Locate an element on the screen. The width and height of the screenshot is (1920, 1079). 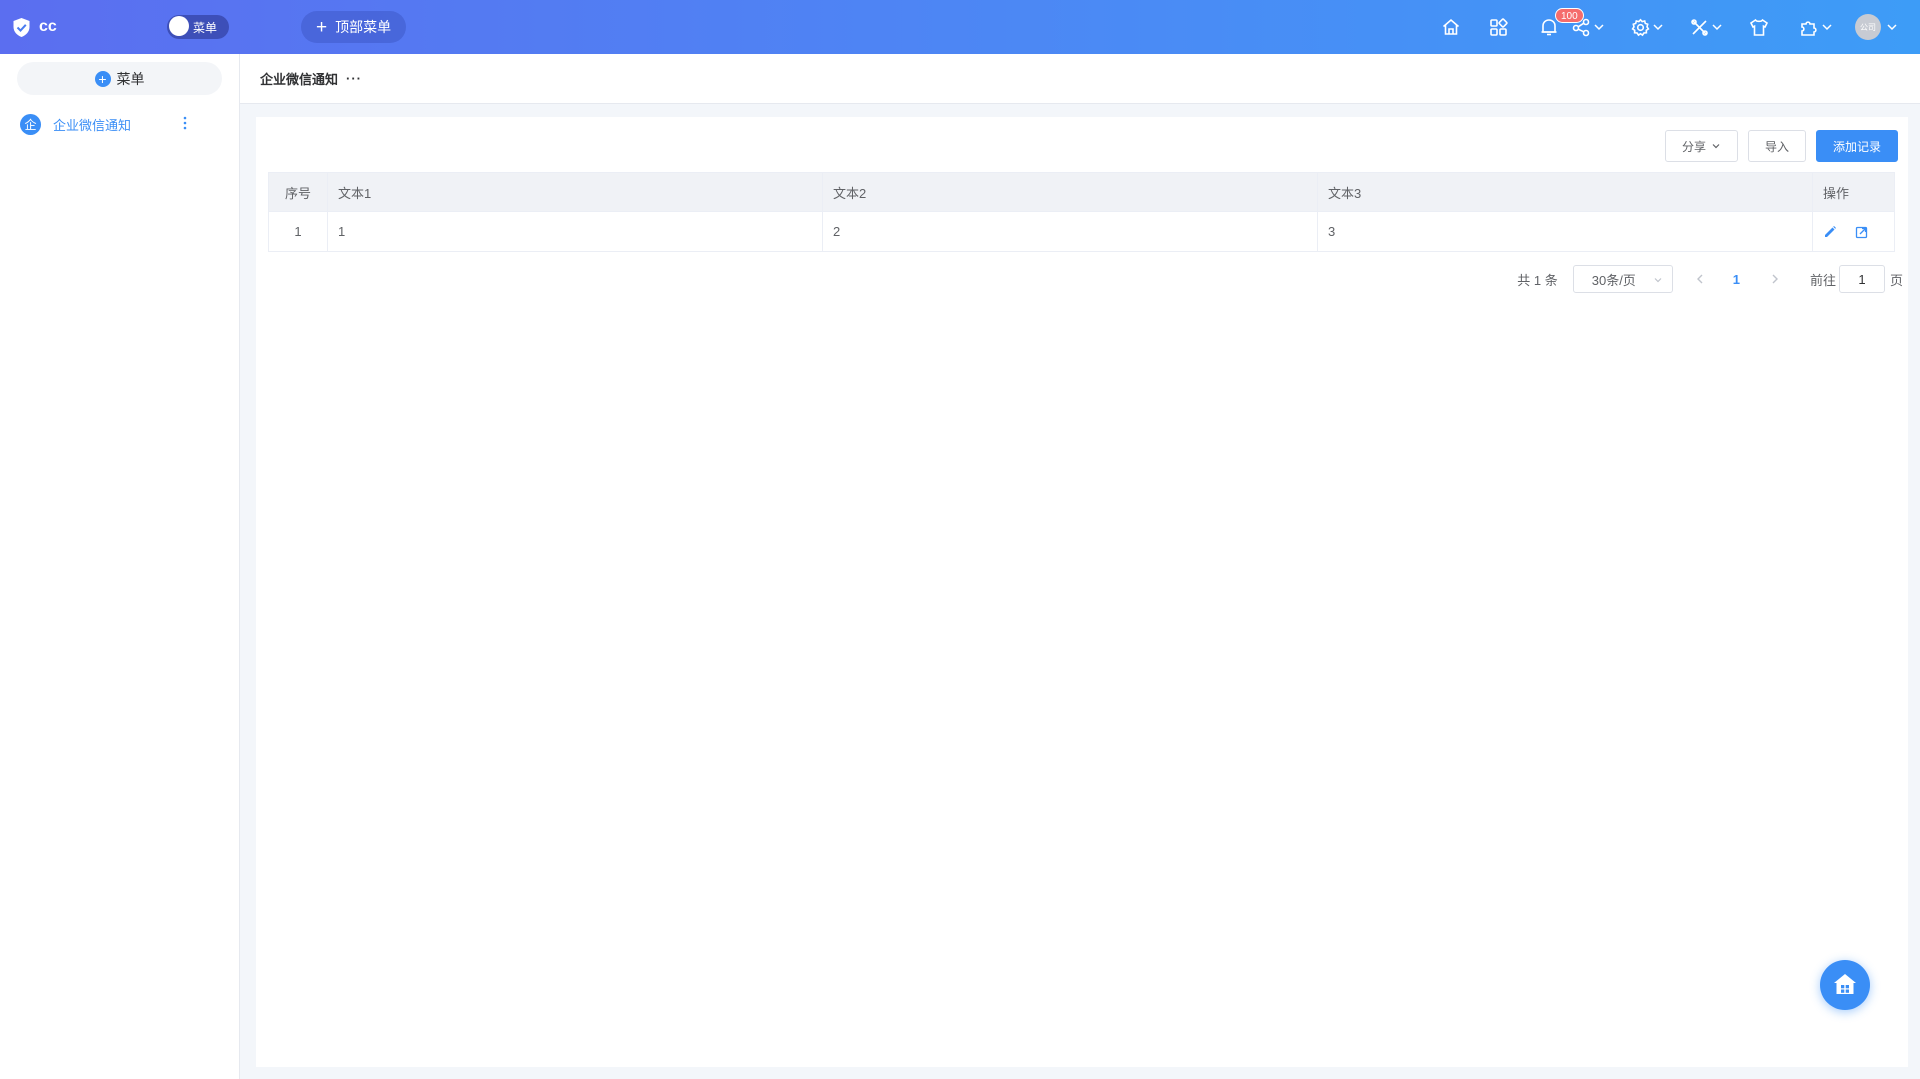
add-menu-button: + 菜单 is located at coordinates (119, 78).